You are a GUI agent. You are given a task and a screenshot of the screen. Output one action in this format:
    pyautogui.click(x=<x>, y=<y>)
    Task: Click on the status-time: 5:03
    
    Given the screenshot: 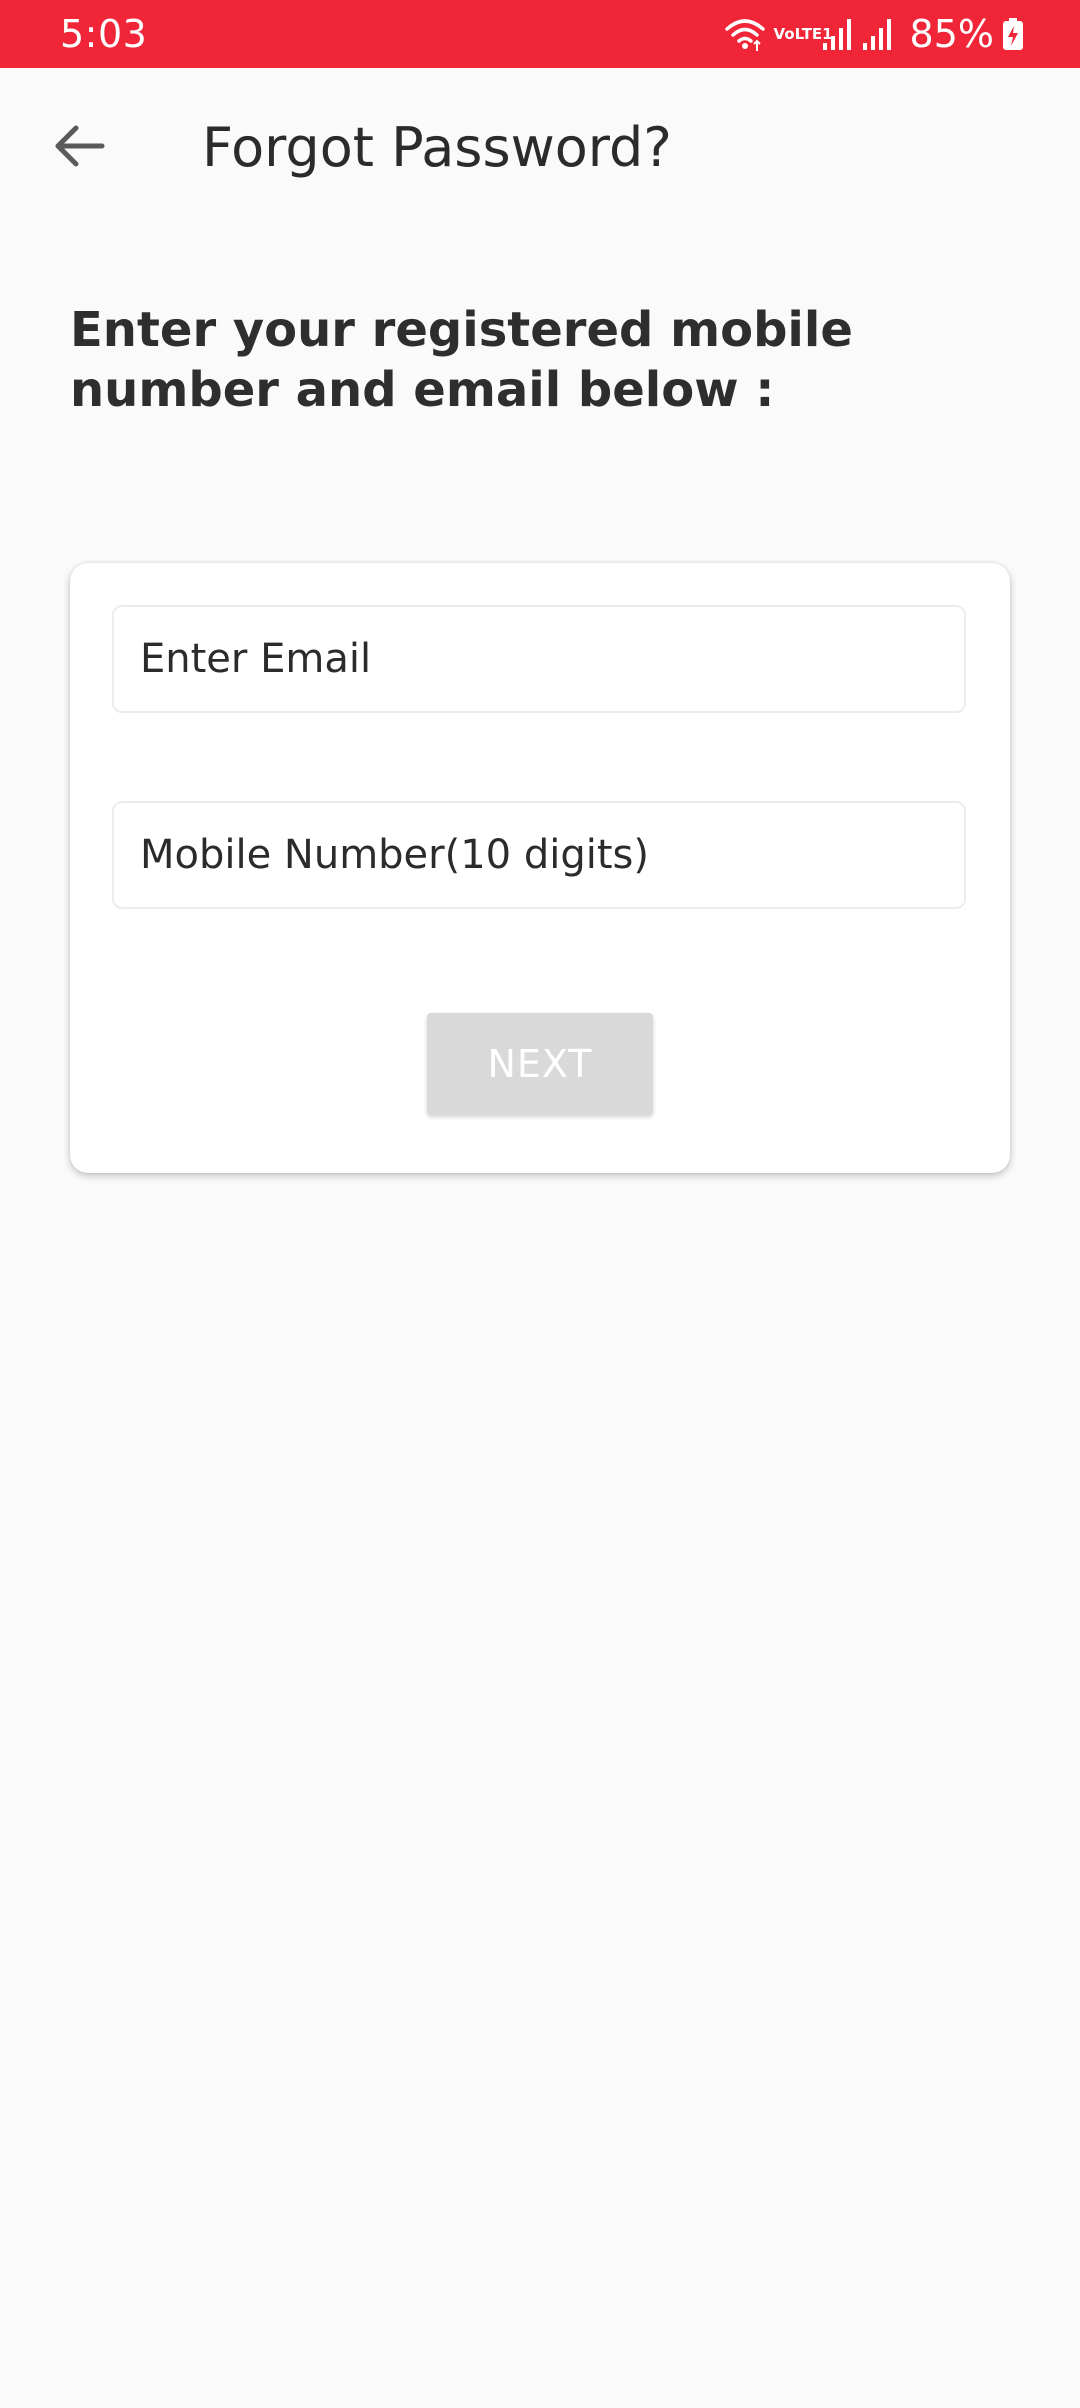 What is the action you would take?
    pyautogui.click(x=104, y=34)
    